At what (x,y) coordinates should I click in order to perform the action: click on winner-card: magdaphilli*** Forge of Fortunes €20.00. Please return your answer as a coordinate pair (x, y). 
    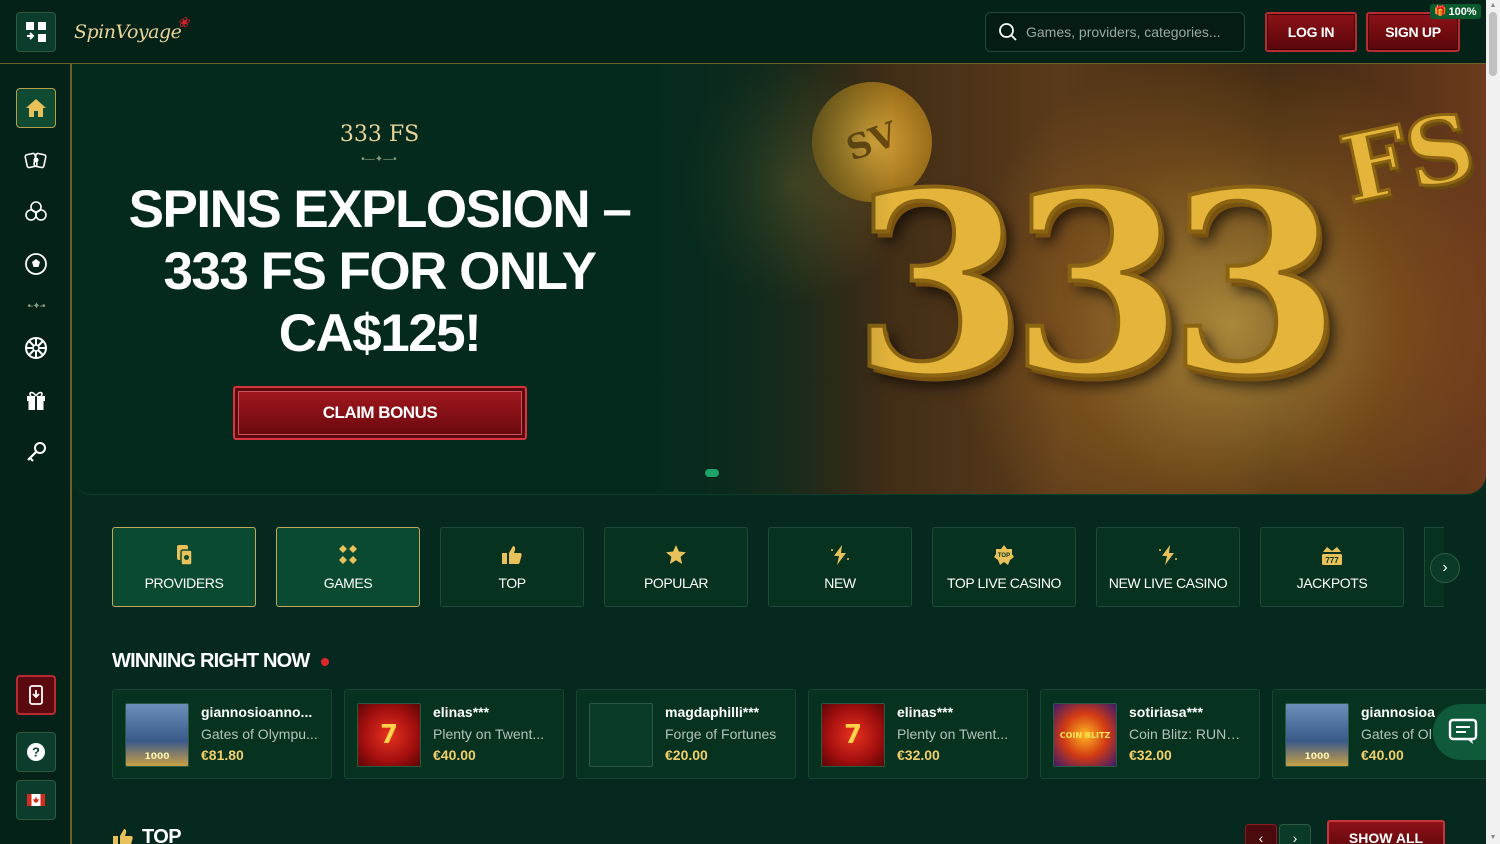
    Looking at the image, I should click on (686, 734).